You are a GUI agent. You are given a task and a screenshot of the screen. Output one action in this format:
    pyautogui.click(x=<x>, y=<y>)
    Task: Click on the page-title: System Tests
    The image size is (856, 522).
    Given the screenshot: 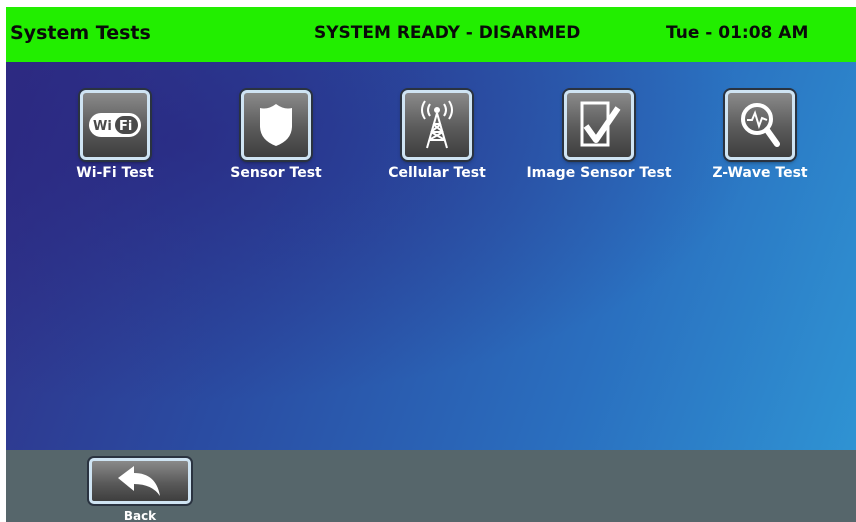 What is the action you would take?
    pyautogui.click(x=80, y=33)
    